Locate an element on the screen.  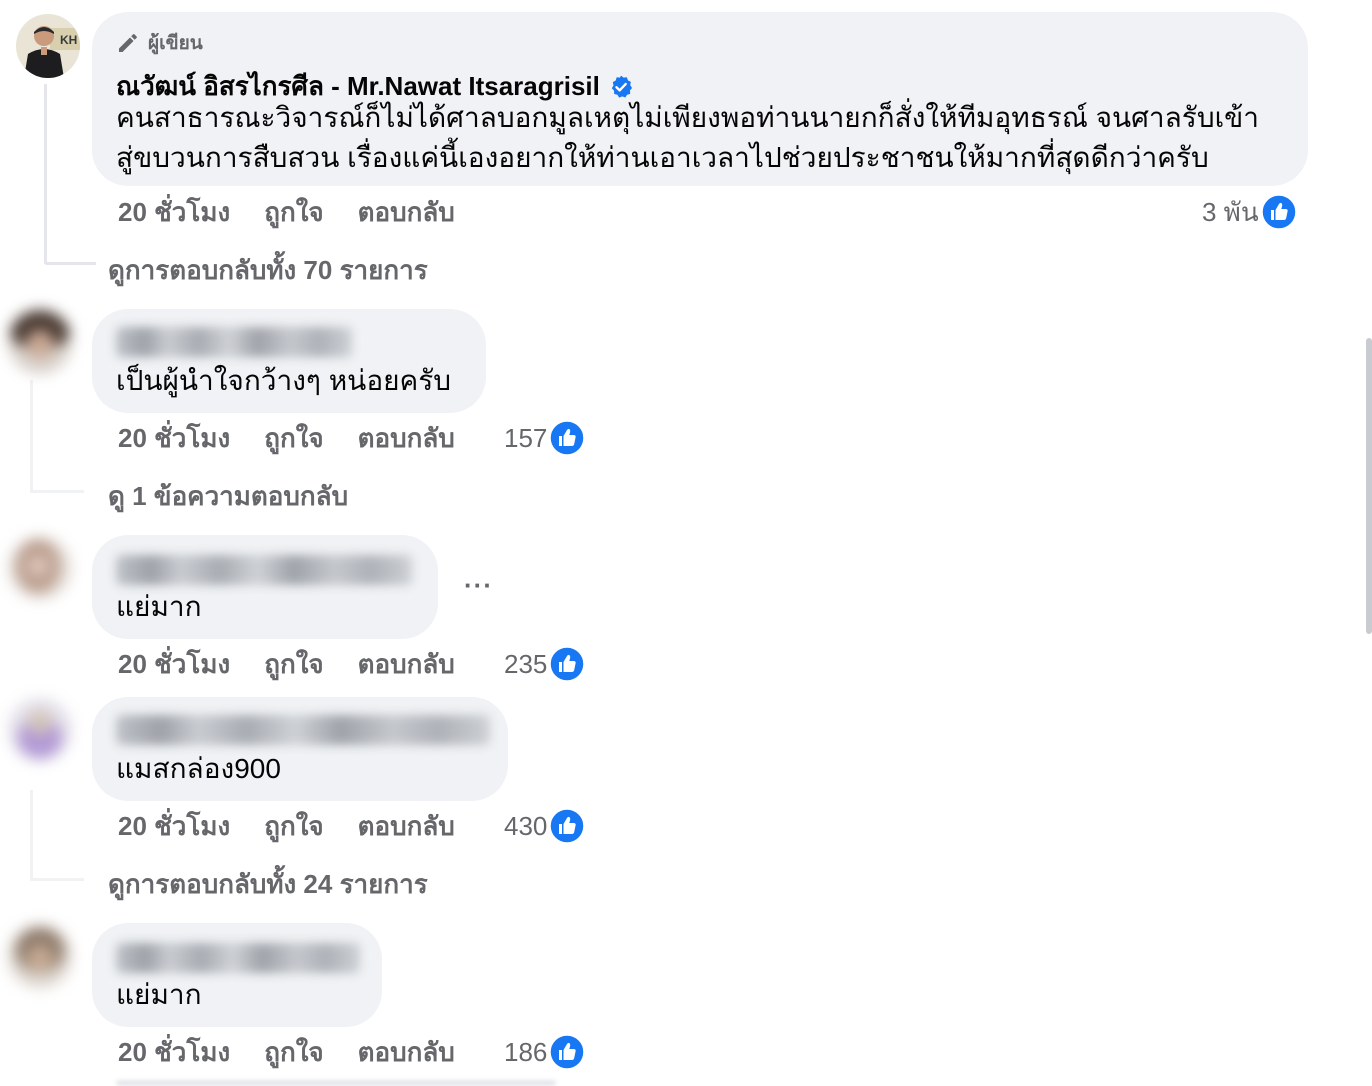
reaction-summary: 430 is located at coordinates (545, 826).